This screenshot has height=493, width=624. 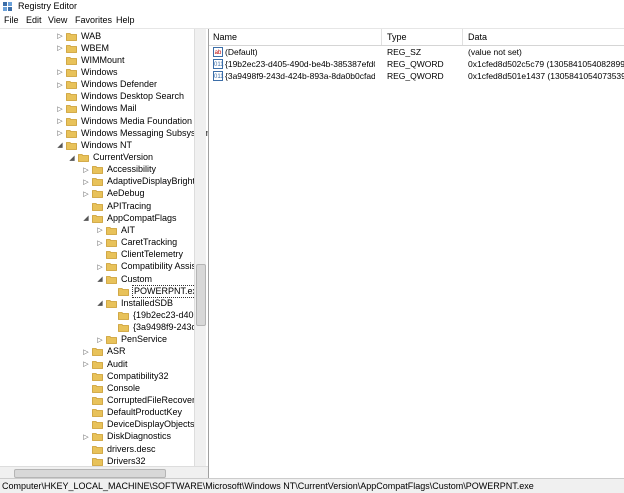 What do you see at coordinates (109, 108) in the screenshot?
I see `tree-item-label: Windows Mail` at bounding box center [109, 108].